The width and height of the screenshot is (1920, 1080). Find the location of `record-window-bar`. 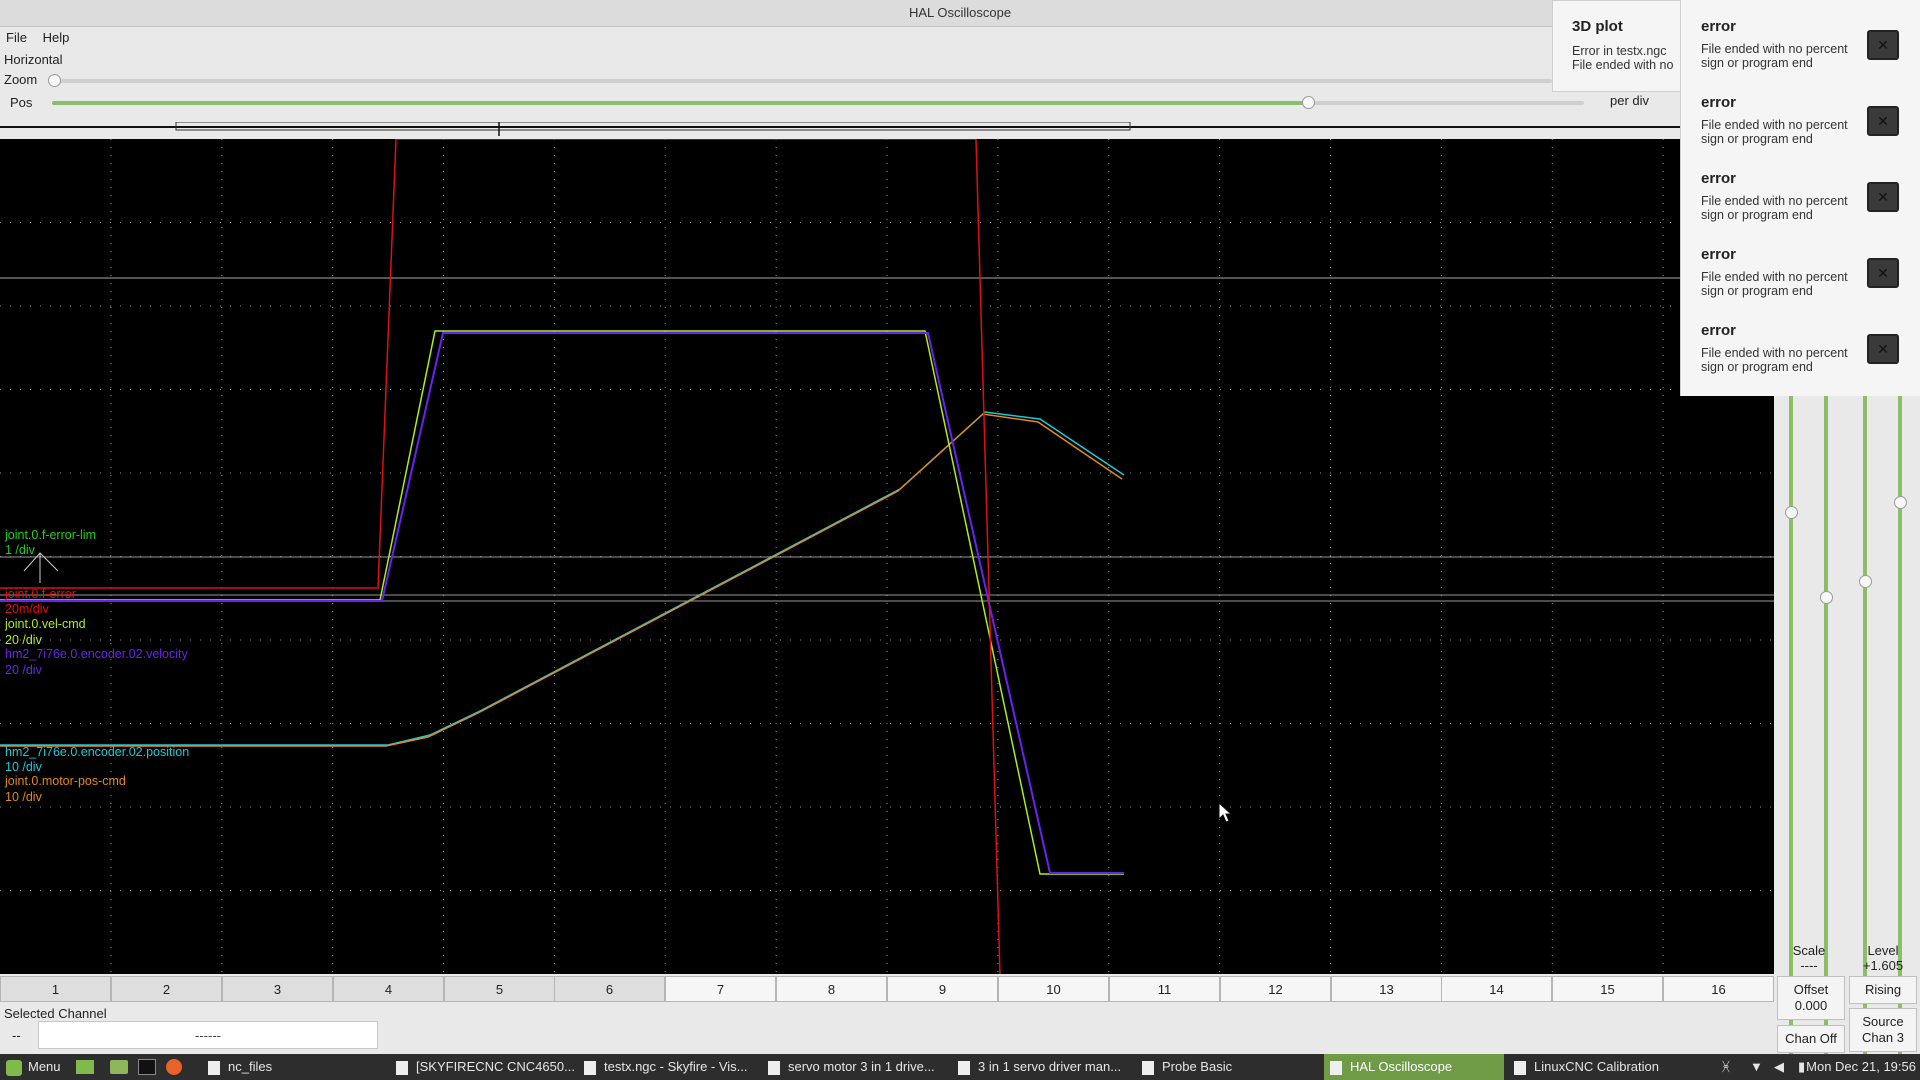

record-window-bar is located at coordinates (840, 129).